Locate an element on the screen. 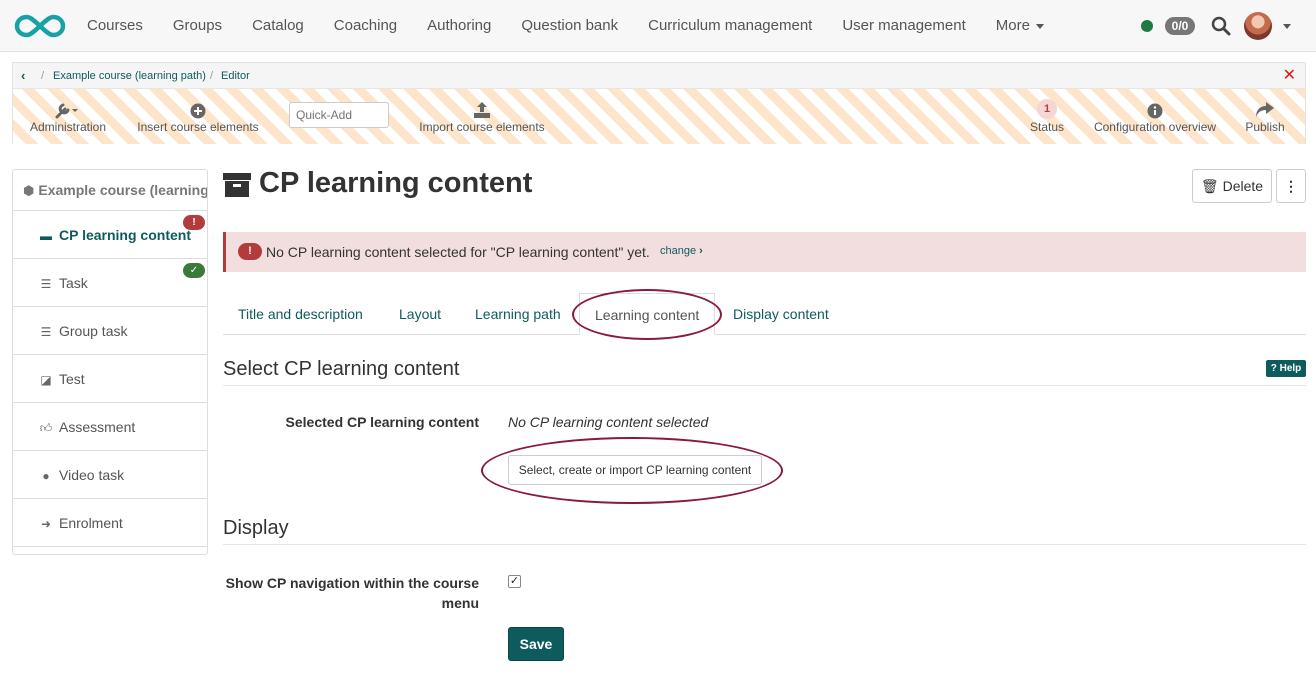 The height and width of the screenshot is (681, 1316). display-section-title: Display is located at coordinates (256, 528).